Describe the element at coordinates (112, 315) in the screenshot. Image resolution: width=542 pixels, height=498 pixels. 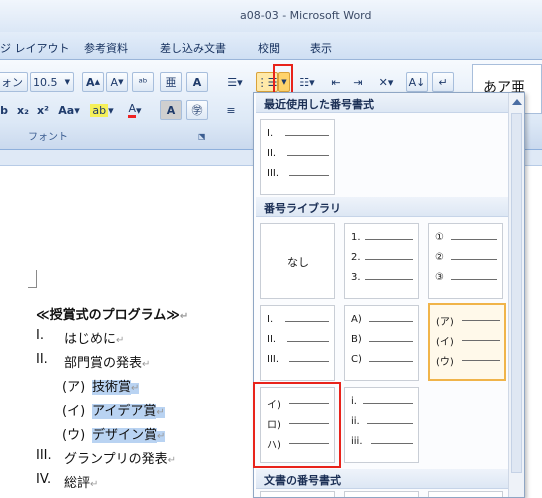
I see `document-heading: ≪授賞式のプログラム≫↵` at that location.